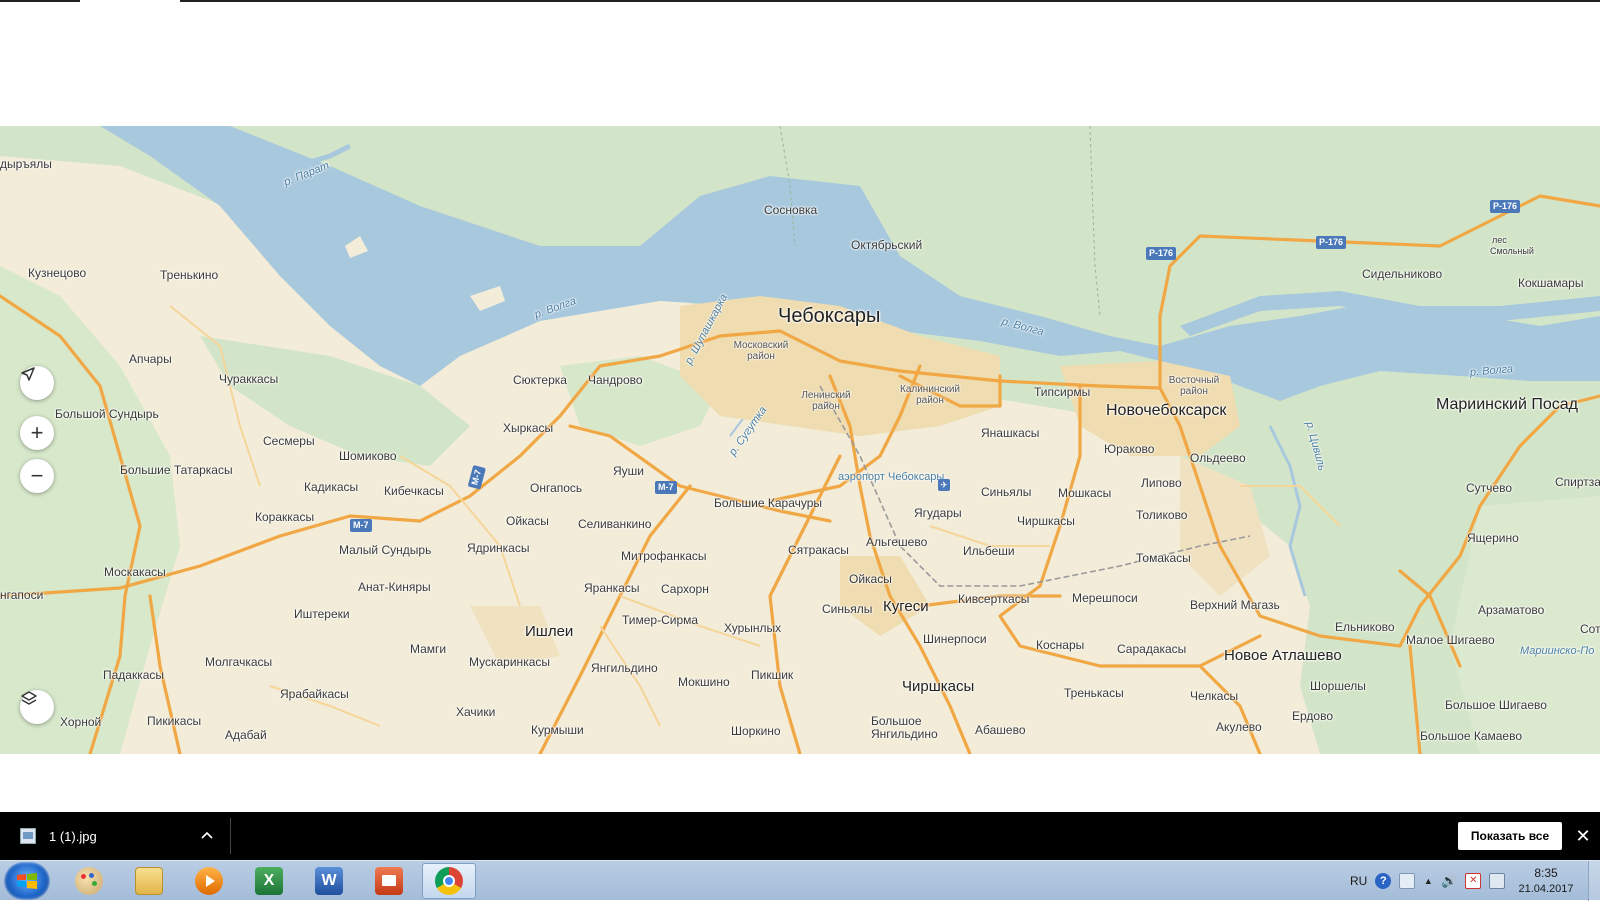  Describe the element at coordinates (1473, 881) in the screenshot. I see `action-center-flag-icon: ✕` at that location.